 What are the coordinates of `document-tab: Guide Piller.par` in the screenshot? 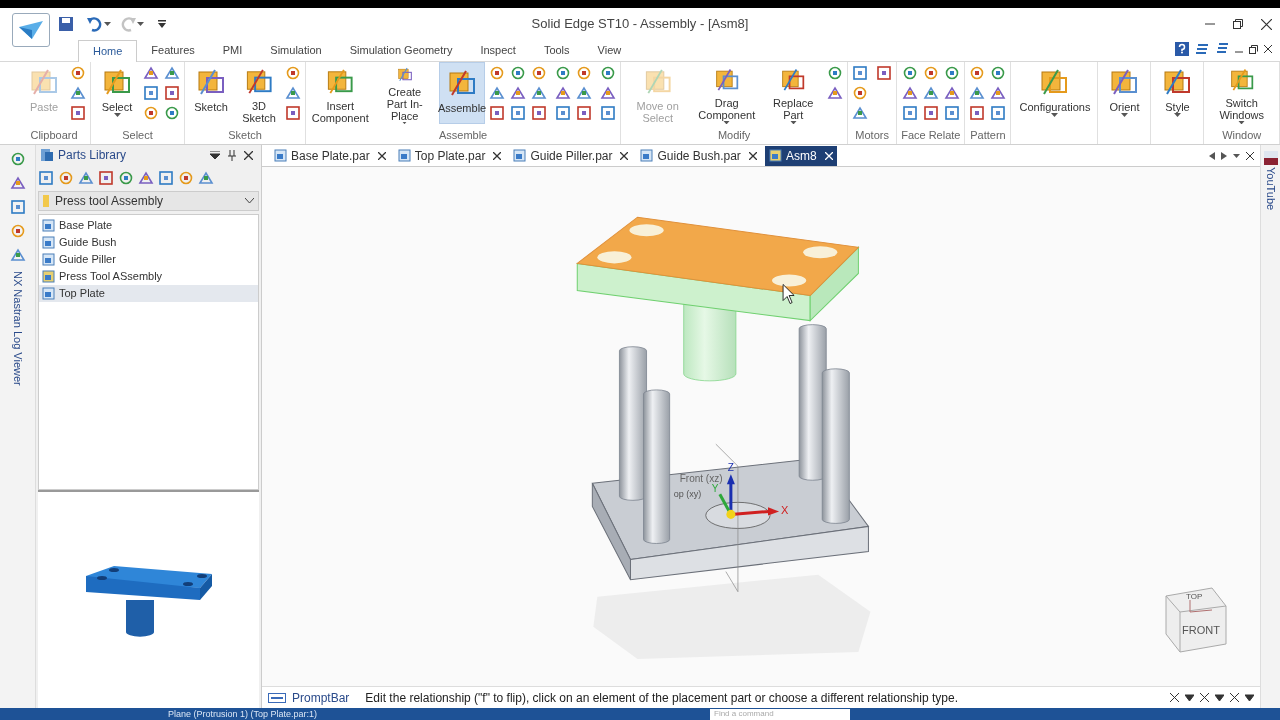 It's located at (571, 155).